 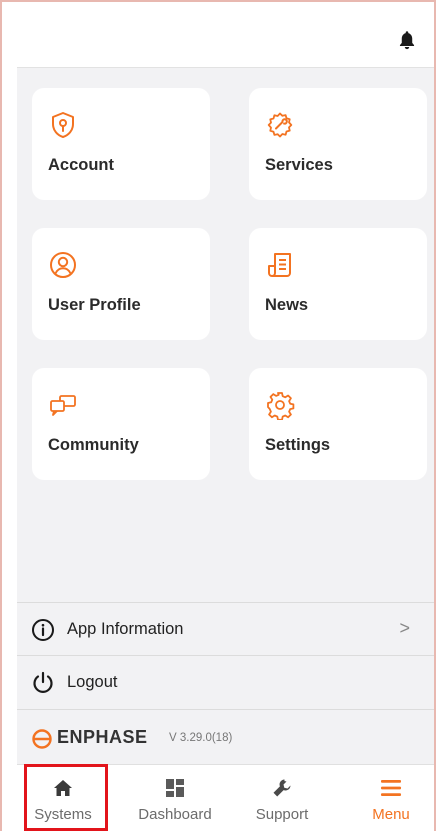 What do you see at coordinates (93, 445) in the screenshot?
I see `community-label: Community` at bounding box center [93, 445].